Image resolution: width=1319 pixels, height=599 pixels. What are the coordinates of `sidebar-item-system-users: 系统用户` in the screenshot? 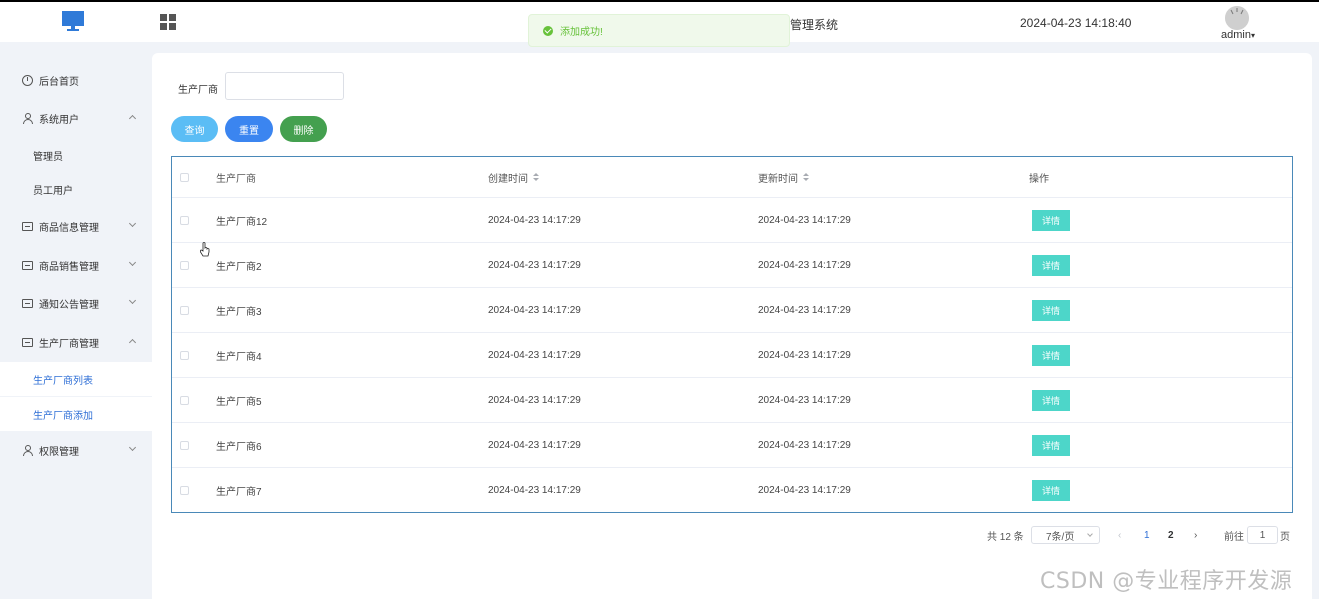 It's located at (76, 118).